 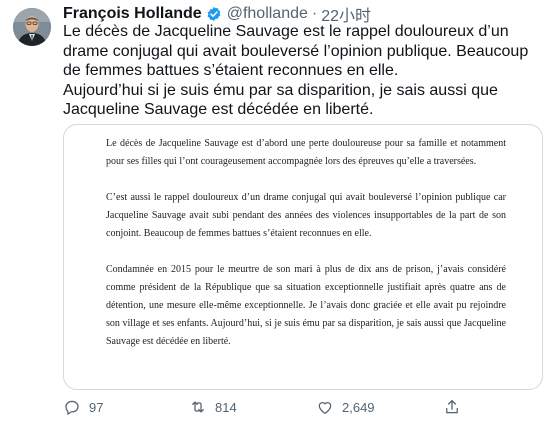 I want to click on avatar-image, so click(x=32, y=27).